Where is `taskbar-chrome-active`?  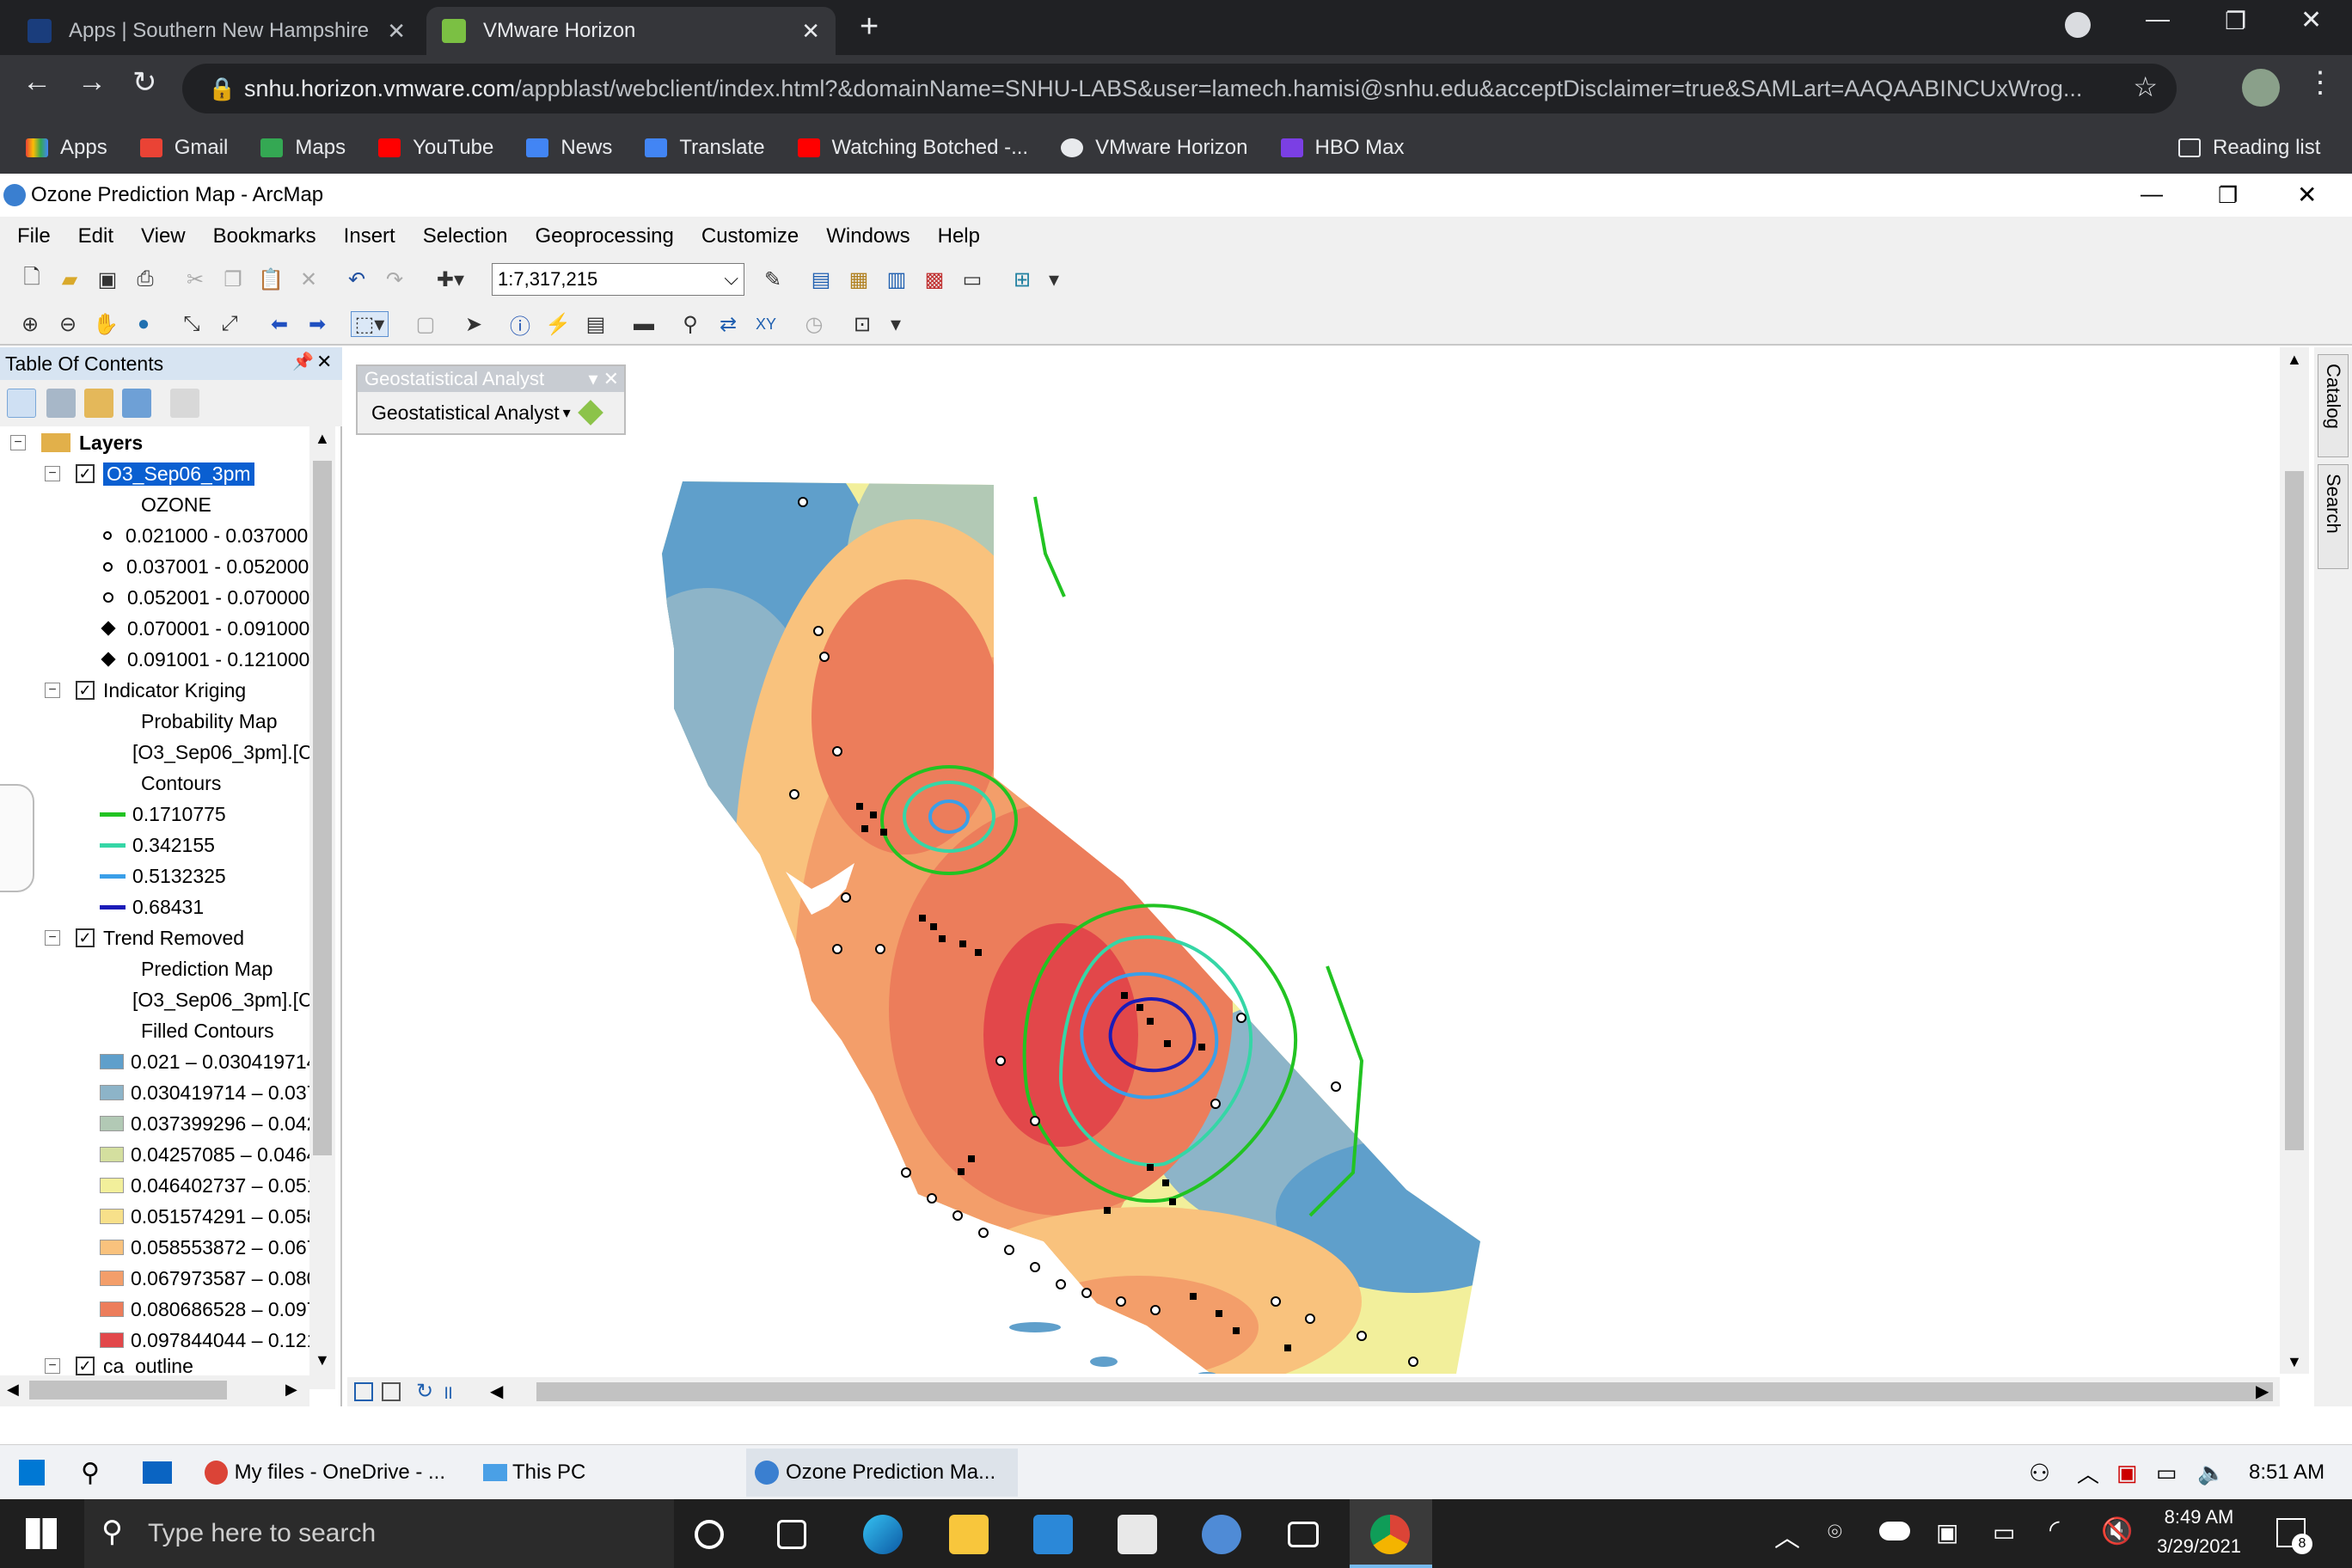 taskbar-chrome-active is located at coordinates (1391, 1533).